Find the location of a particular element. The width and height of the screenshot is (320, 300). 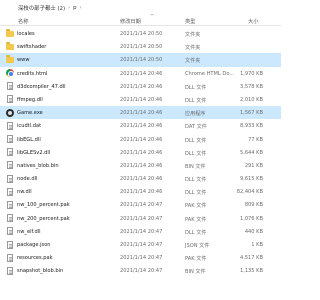

file-row: swiftshader 2021/1/14 20:50 文件夹 is located at coordinates (140, 46).